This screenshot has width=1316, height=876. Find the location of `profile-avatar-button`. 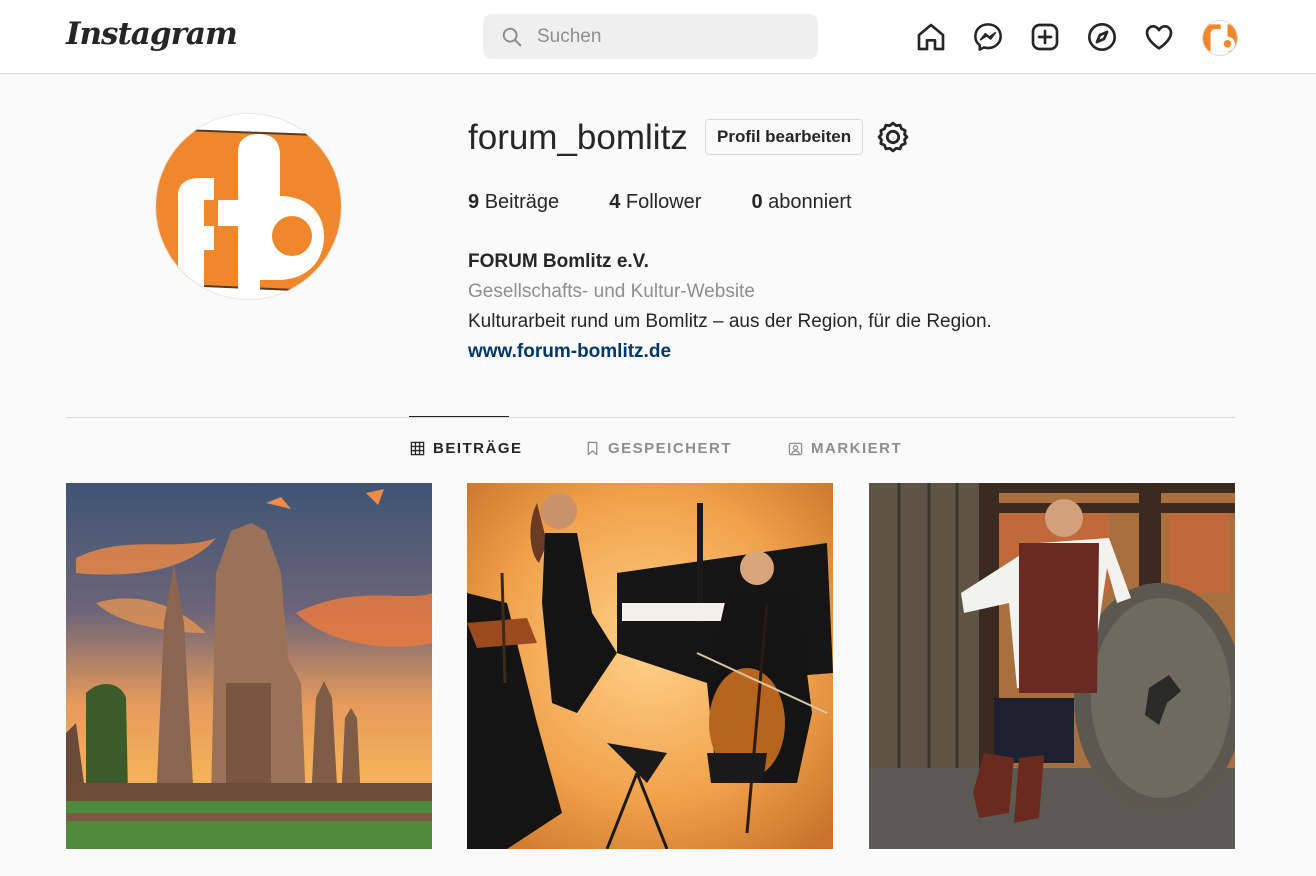

profile-avatar-button is located at coordinates (1220, 38).